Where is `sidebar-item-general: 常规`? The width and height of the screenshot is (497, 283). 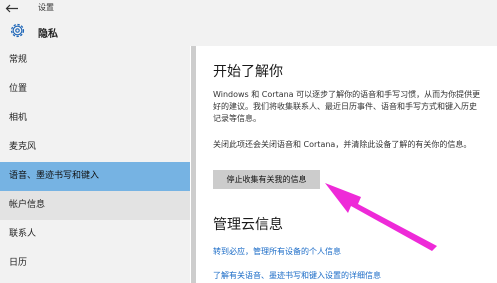 sidebar-item-general: 常规 is located at coordinates (95, 60).